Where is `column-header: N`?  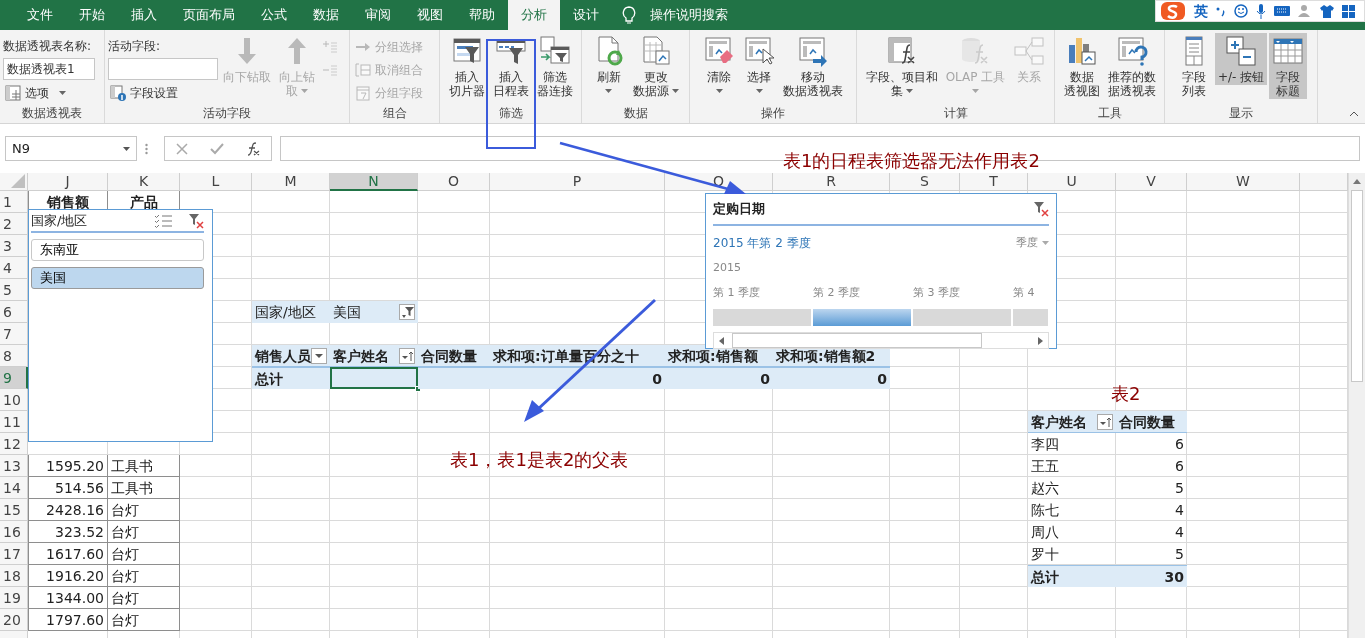 column-header: N is located at coordinates (374, 182).